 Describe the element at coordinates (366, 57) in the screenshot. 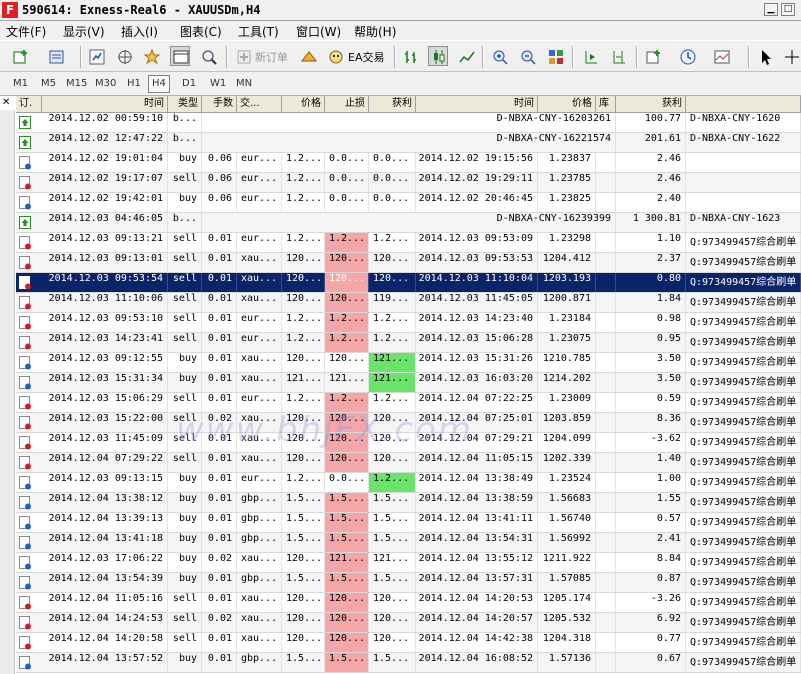

I see `expert-advisor-label: EA交易` at that location.